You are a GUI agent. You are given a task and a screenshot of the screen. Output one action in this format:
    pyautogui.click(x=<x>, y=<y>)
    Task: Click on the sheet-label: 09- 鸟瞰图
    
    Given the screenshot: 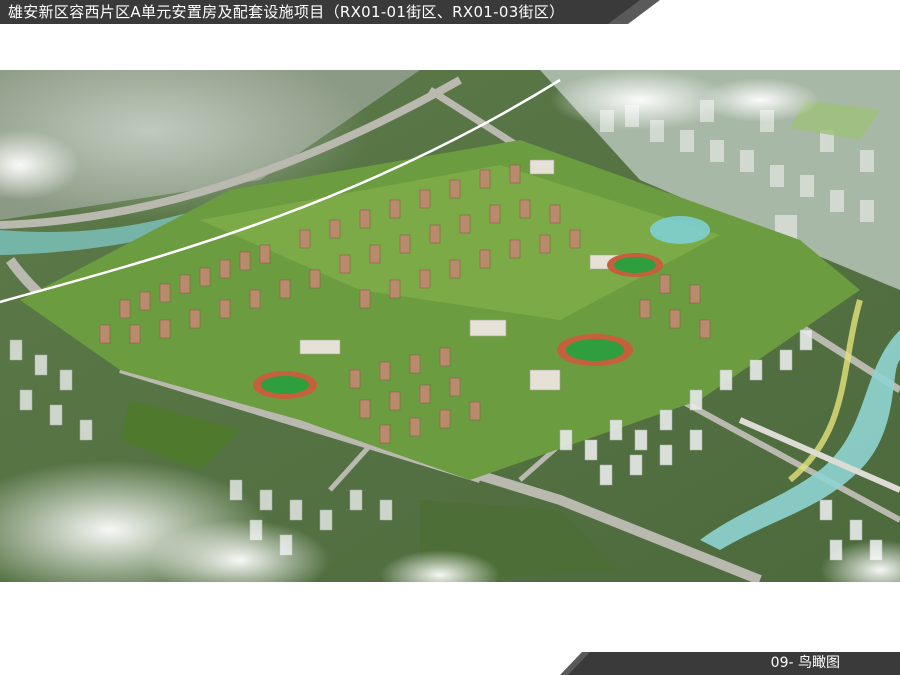 What is the action you would take?
    pyautogui.click(x=805, y=663)
    